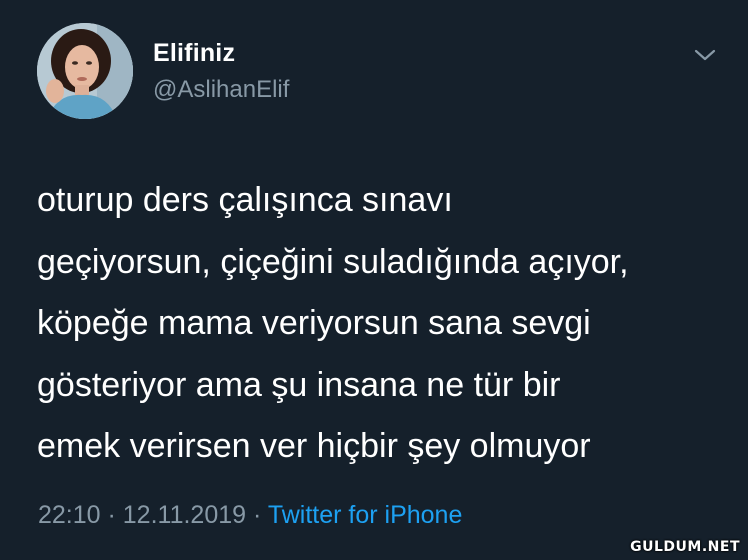 Image resolution: width=748 pixels, height=560 pixels. Describe the element at coordinates (221, 90) in the screenshot. I see `user-handle: @AslihanElif` at that location.